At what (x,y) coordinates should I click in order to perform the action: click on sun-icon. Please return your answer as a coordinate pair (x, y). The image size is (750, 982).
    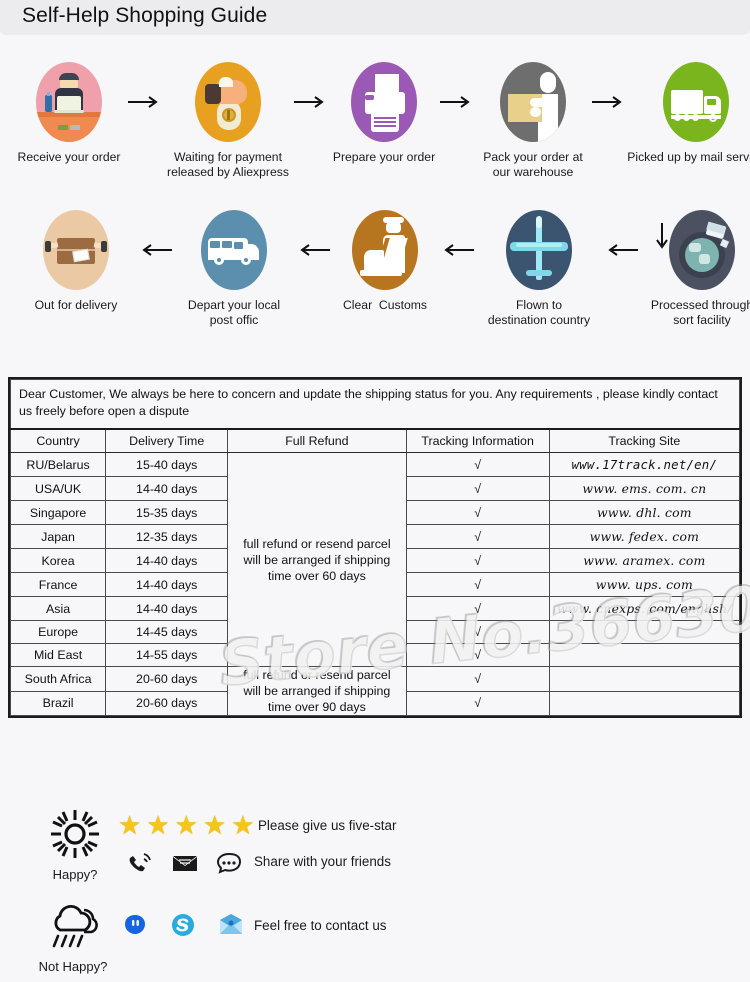
    Looking at the image, I should click on (75, 834).